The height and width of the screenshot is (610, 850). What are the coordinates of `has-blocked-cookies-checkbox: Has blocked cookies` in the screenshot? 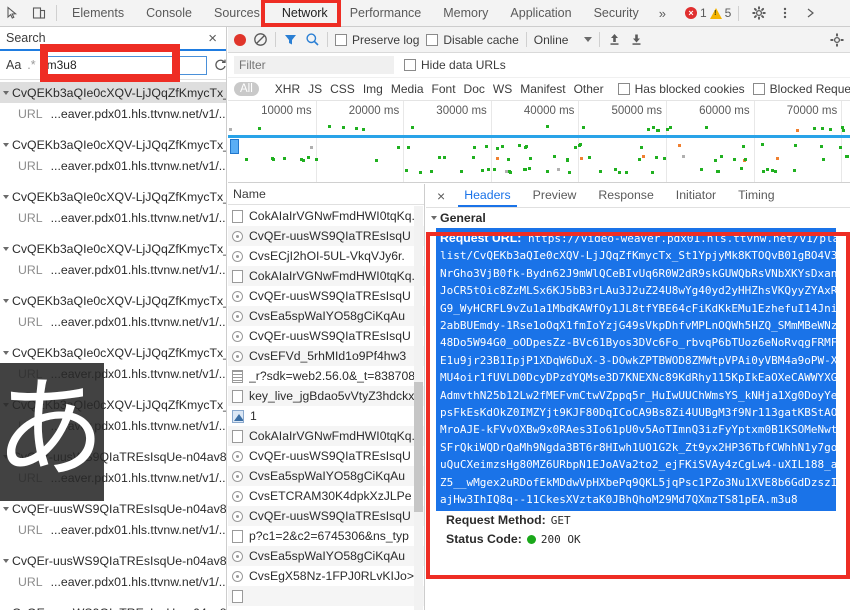 It's located at (681, 89).